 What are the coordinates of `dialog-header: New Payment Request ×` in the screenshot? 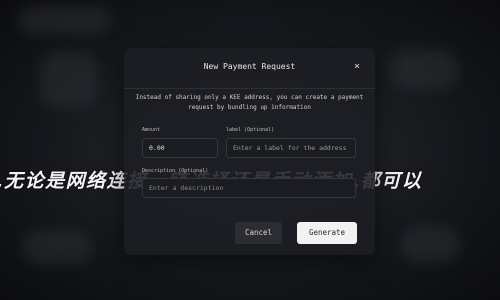 It's located at (249, 68).